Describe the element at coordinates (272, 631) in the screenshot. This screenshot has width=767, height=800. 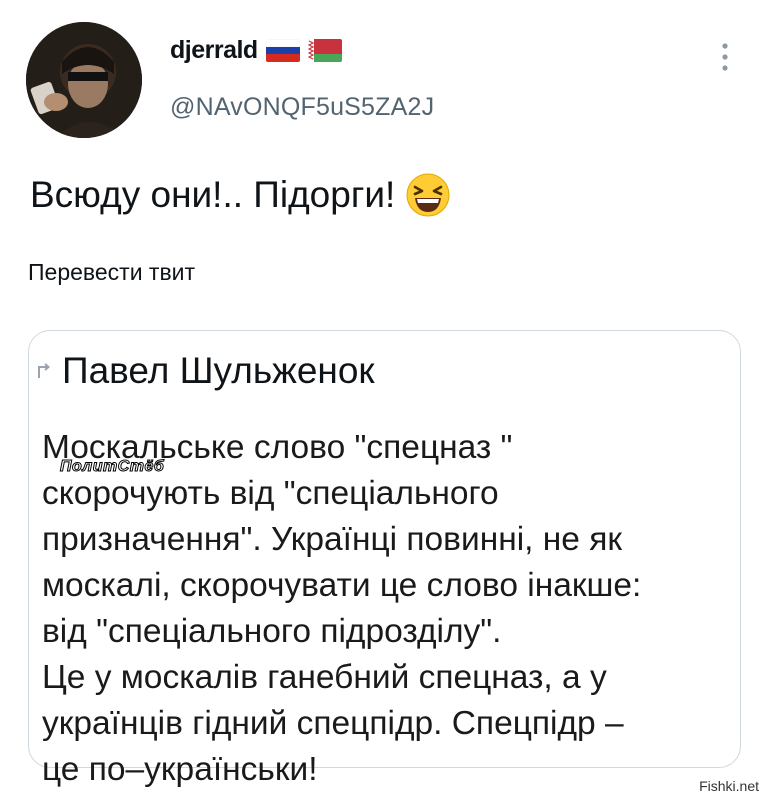
I see `quote-line: від "спеціального підрозділу".` at that location.